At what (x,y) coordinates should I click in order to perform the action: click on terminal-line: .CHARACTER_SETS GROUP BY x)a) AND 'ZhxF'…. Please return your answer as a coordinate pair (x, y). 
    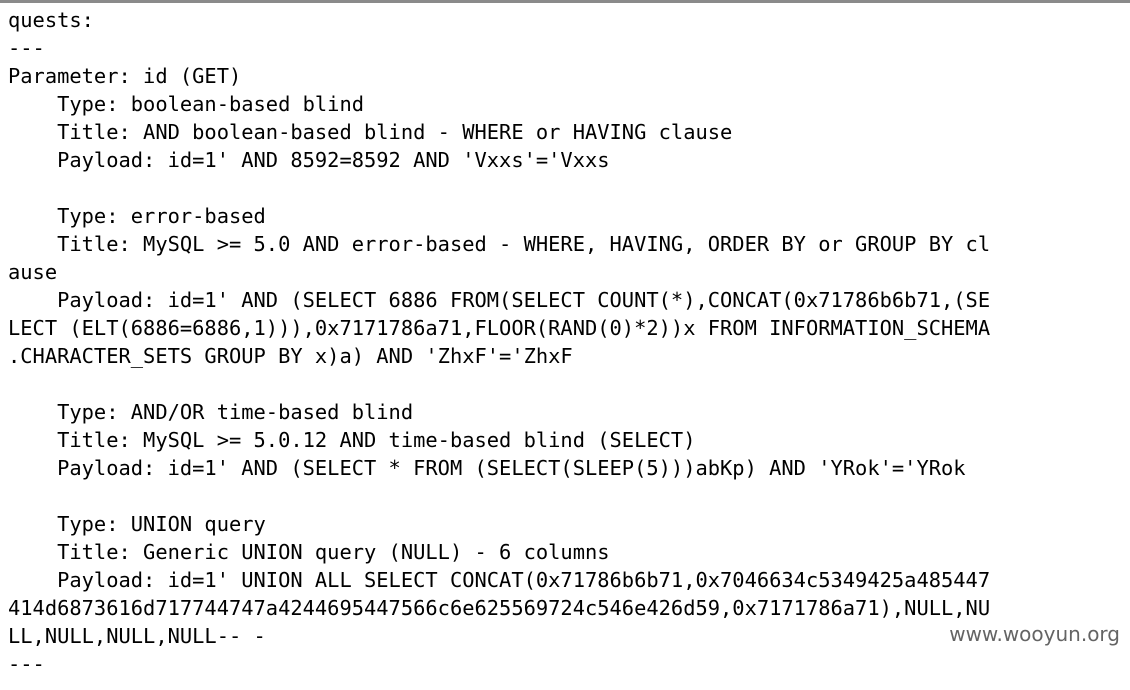
    Looking at the image, I should click on (290, 356).